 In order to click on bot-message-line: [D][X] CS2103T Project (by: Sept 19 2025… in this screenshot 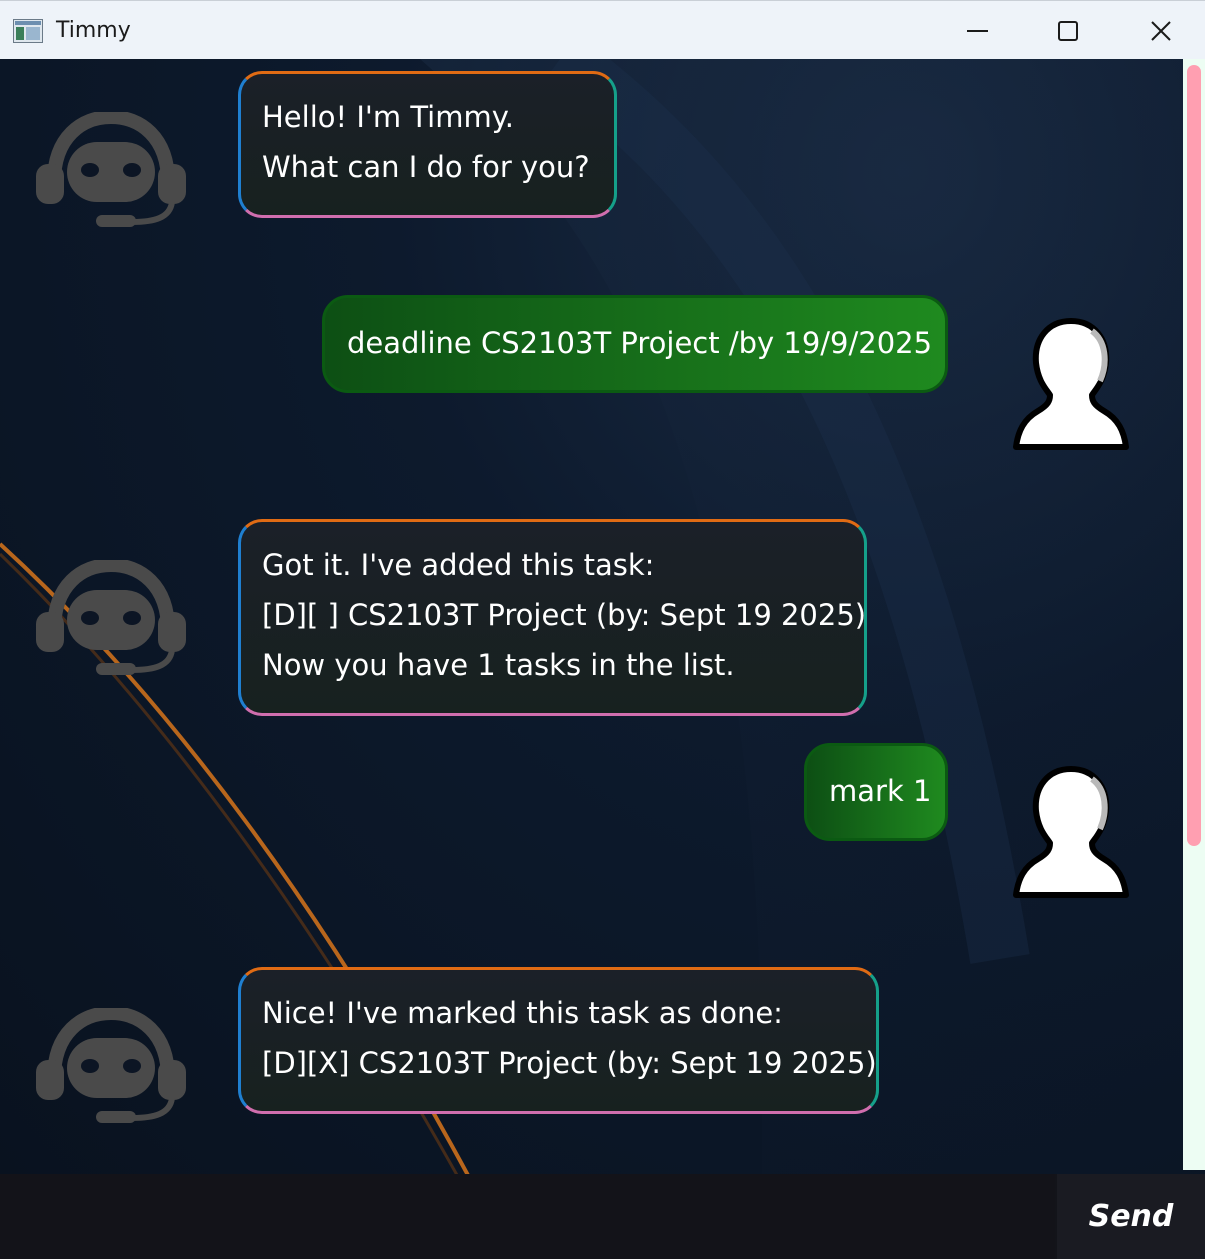, I will do `click(569, 1063)`.